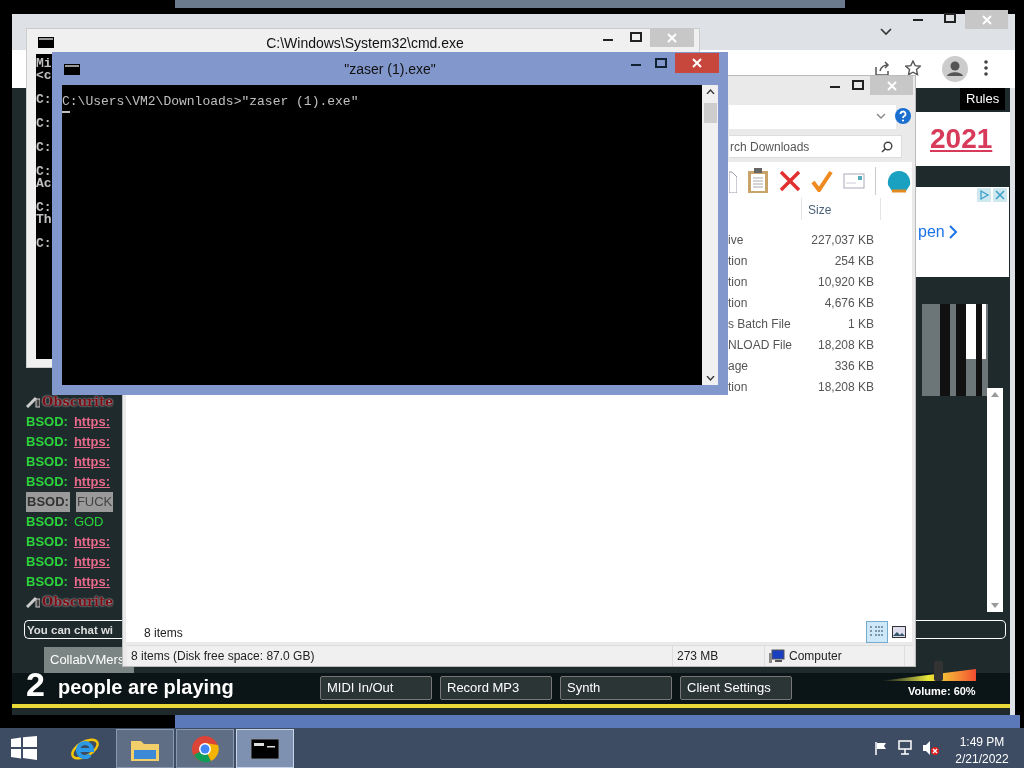 The width and height of the screenshot is (1024, 768). What do you see at coordinates (886, 32) in the screenshot?
I see `chevron-down-icon` at bounding box center [886, 32].